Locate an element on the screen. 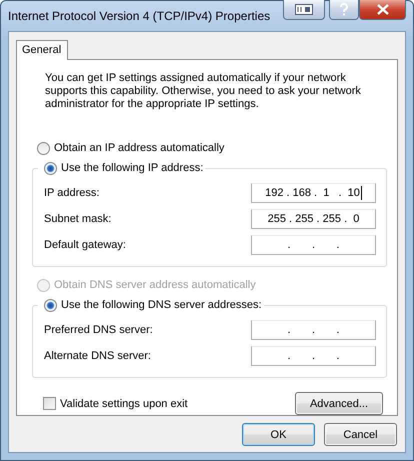 The height and width of the screenshot is (461, 414). close-button is located at coordinates (382, 10).